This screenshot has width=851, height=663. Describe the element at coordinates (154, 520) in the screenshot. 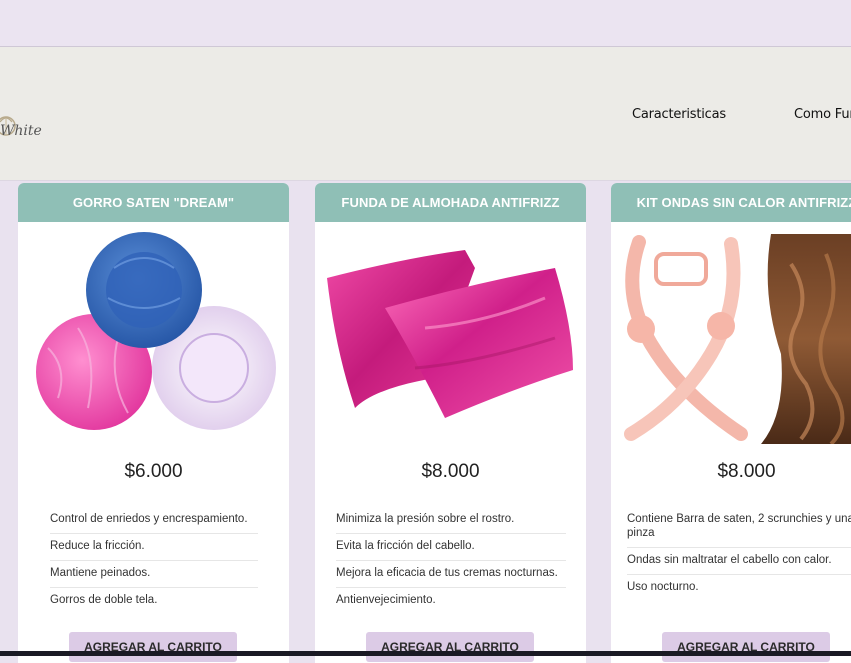

I see `feature-item: Control de enriedos y encrespamiento.` at that location.